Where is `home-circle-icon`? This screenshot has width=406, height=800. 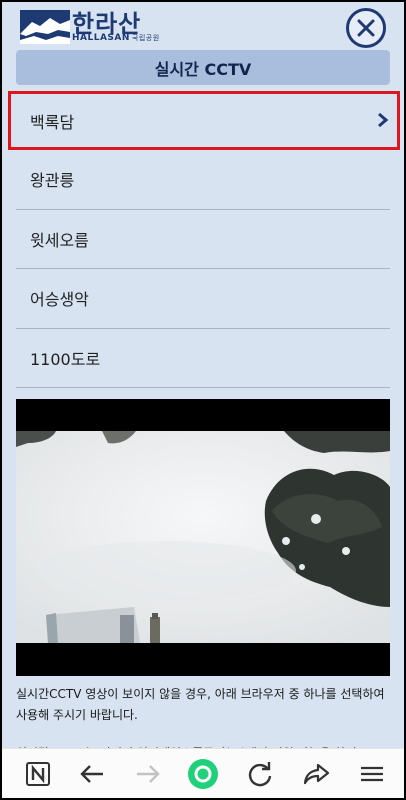 home-circle-icon is located at coordinates (203, 774).